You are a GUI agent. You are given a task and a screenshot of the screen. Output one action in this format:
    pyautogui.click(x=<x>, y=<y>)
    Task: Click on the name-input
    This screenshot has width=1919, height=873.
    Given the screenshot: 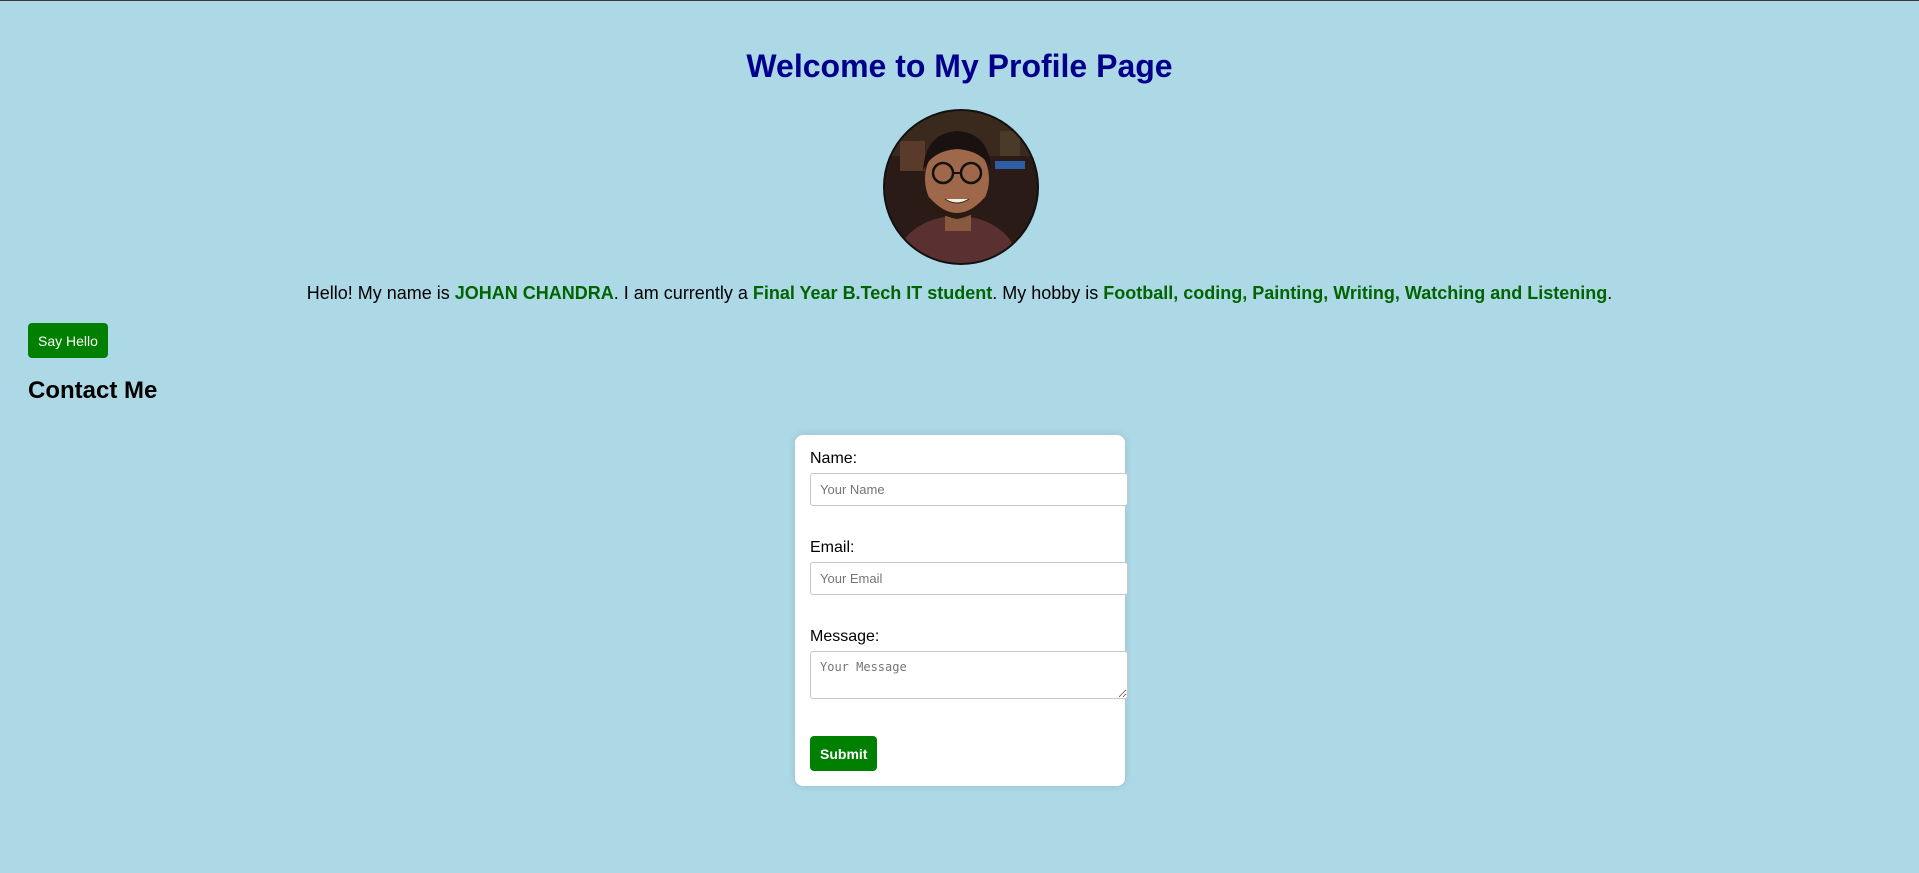 What is the action you would take?
    pyautogui.click(x=969, y=489)
    